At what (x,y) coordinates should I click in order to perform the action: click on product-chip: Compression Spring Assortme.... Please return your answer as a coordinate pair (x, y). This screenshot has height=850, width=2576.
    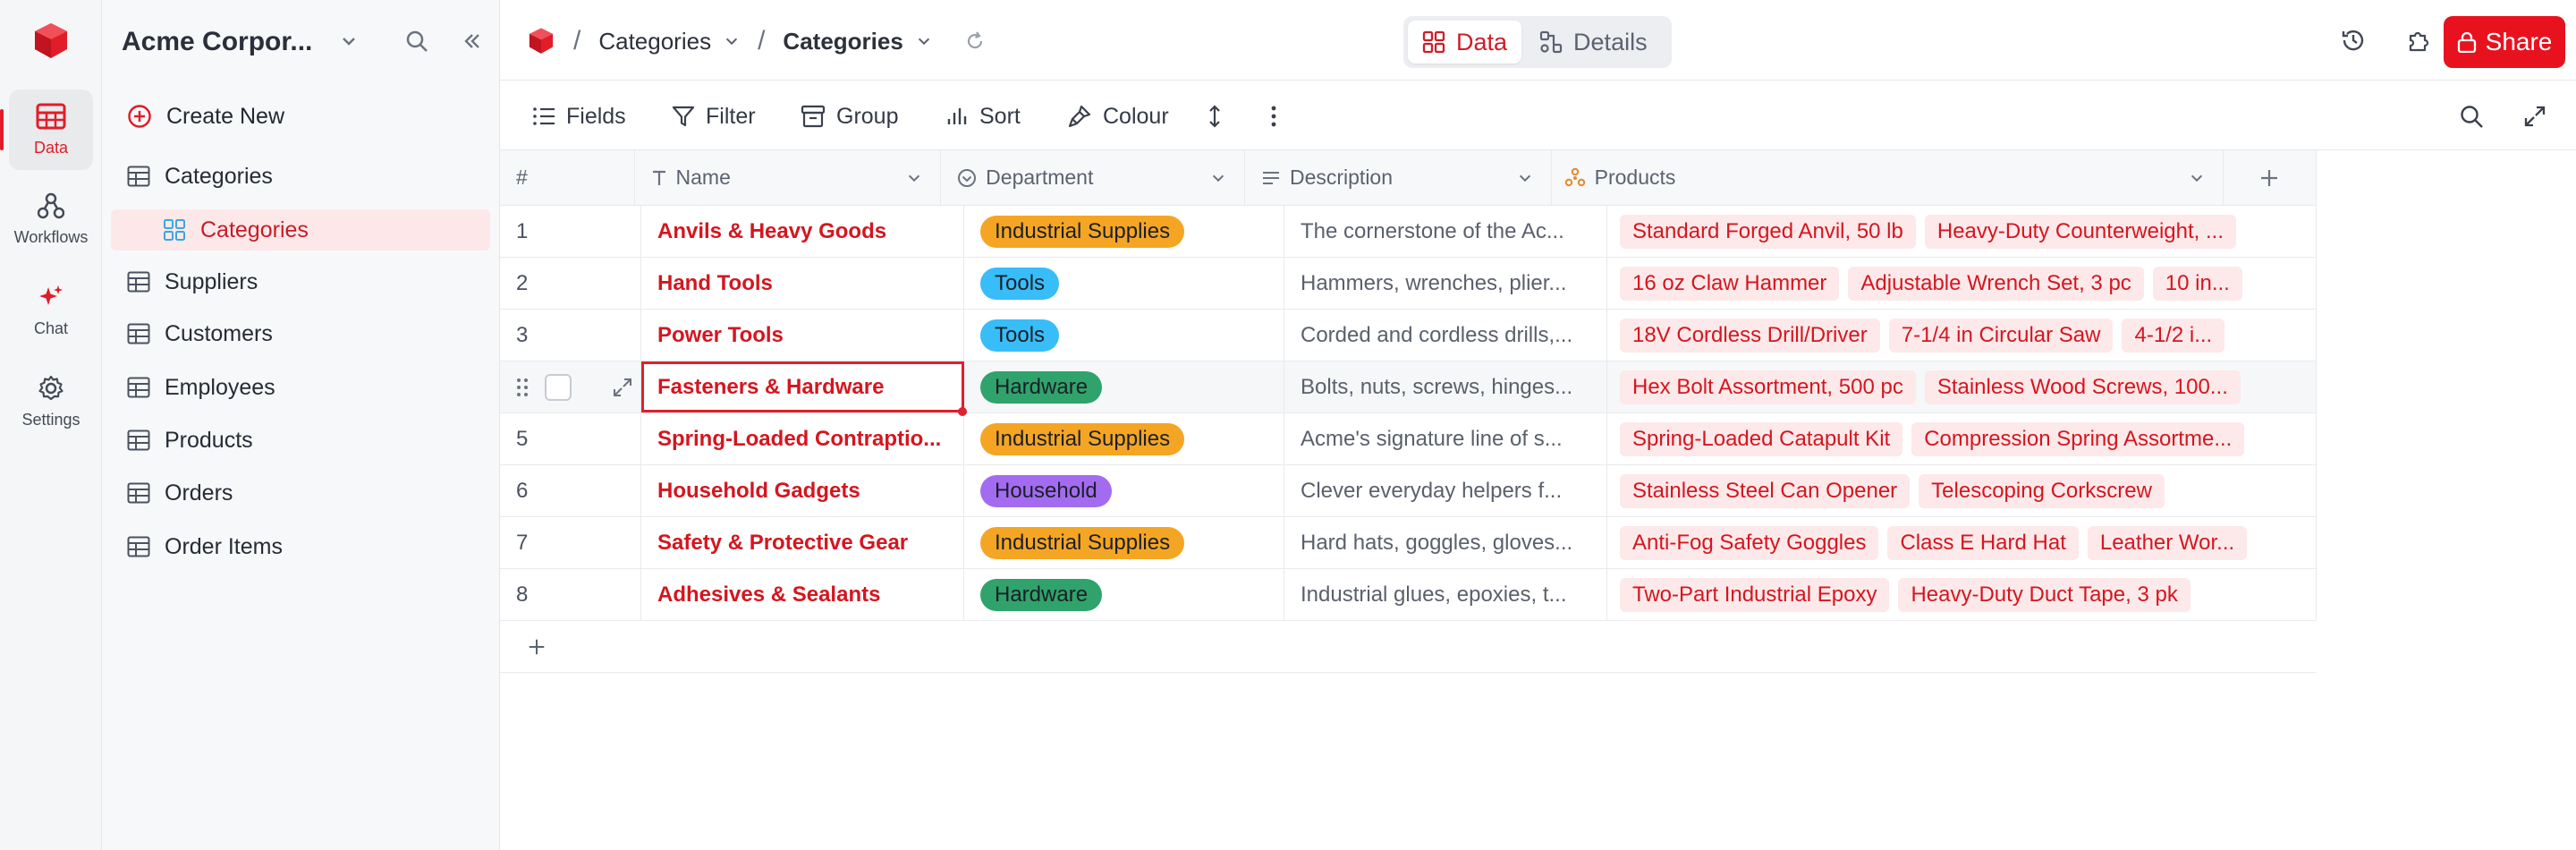
    Looking at the image, I should click on (2078, 439).